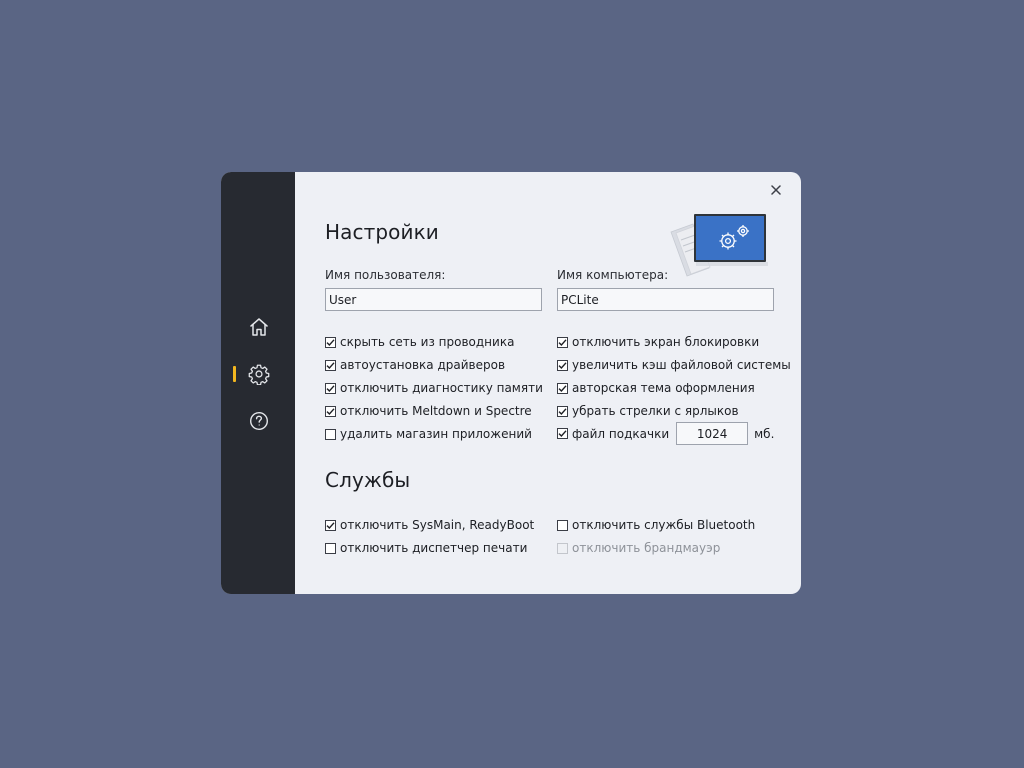  Describe the element at coordinates (681, 365) in the screenshot. I see `option-label: увеличить кэш файловой системы` at that location.